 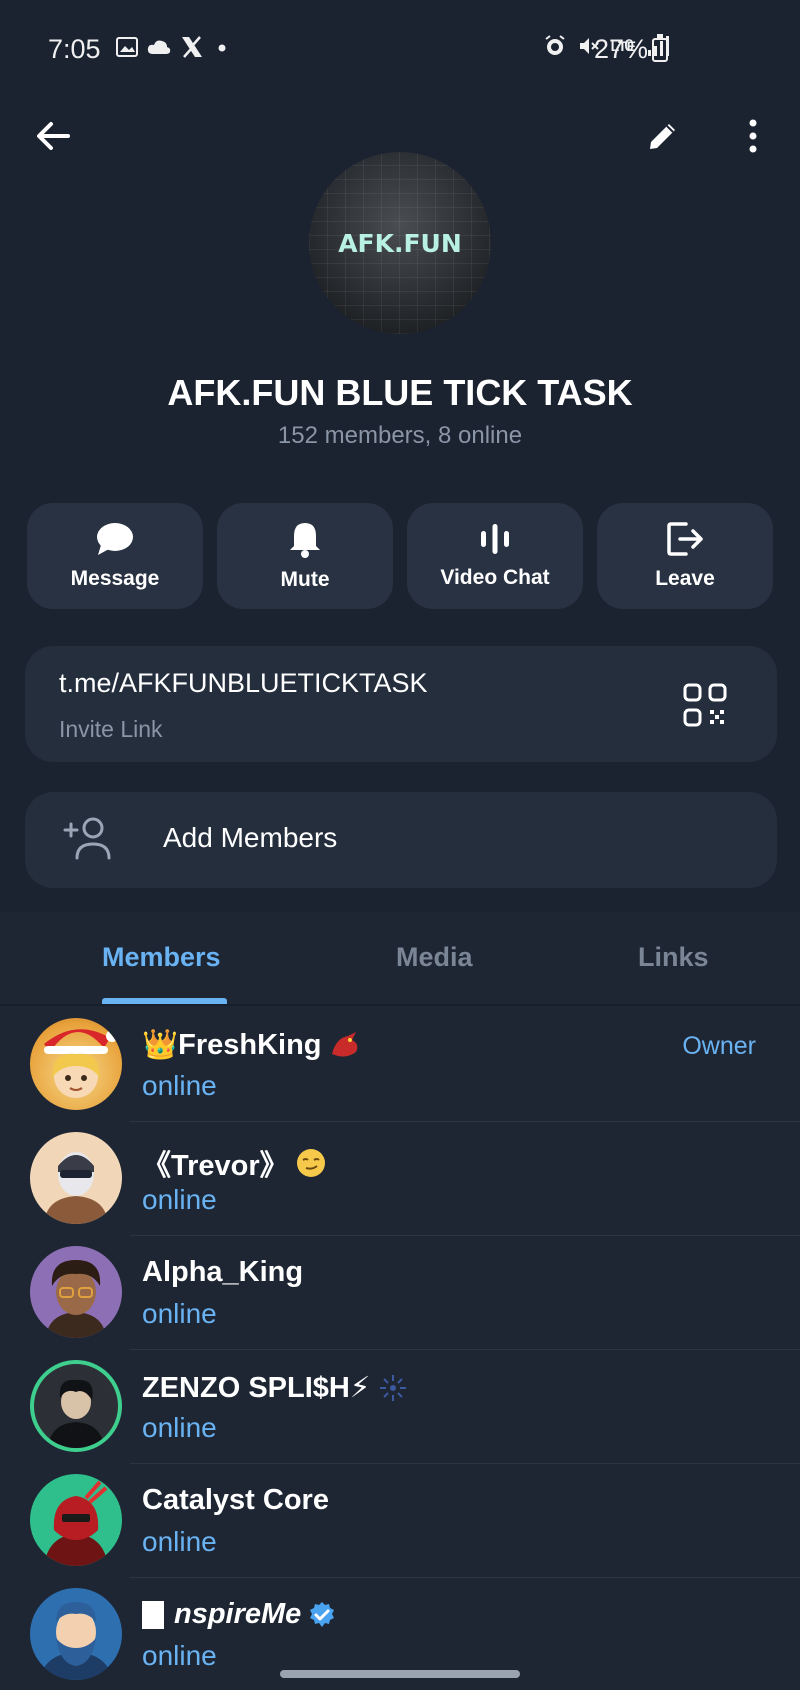 I want to click on more-options-button, so click(x=753, y=136).